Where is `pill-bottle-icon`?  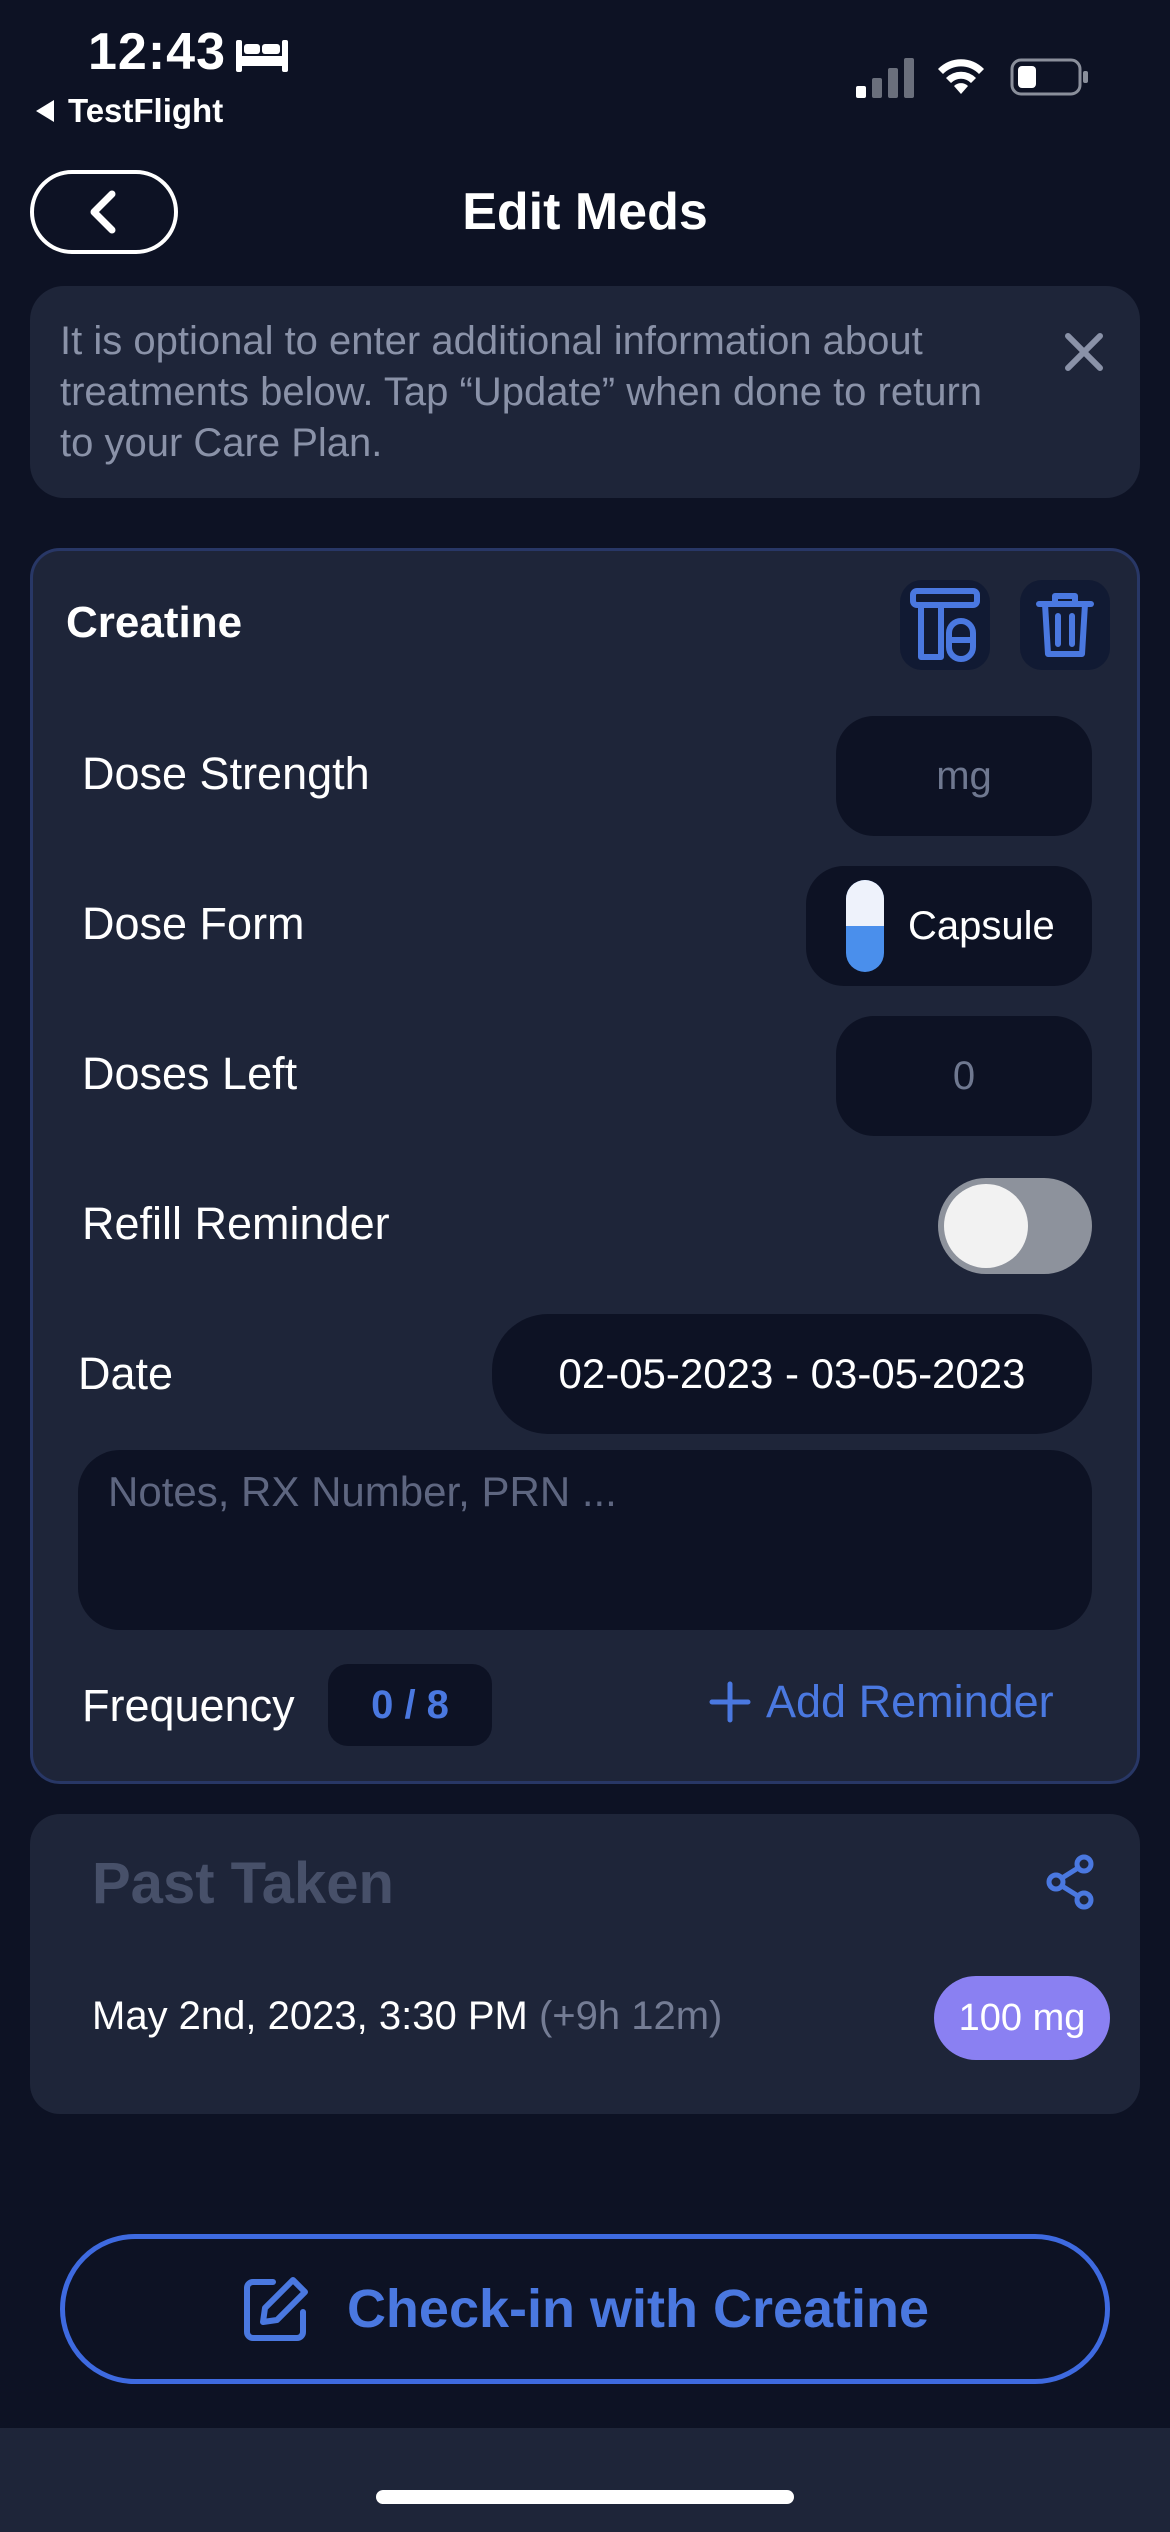
pill-bottle-icon is located at coordinates (945, 625).